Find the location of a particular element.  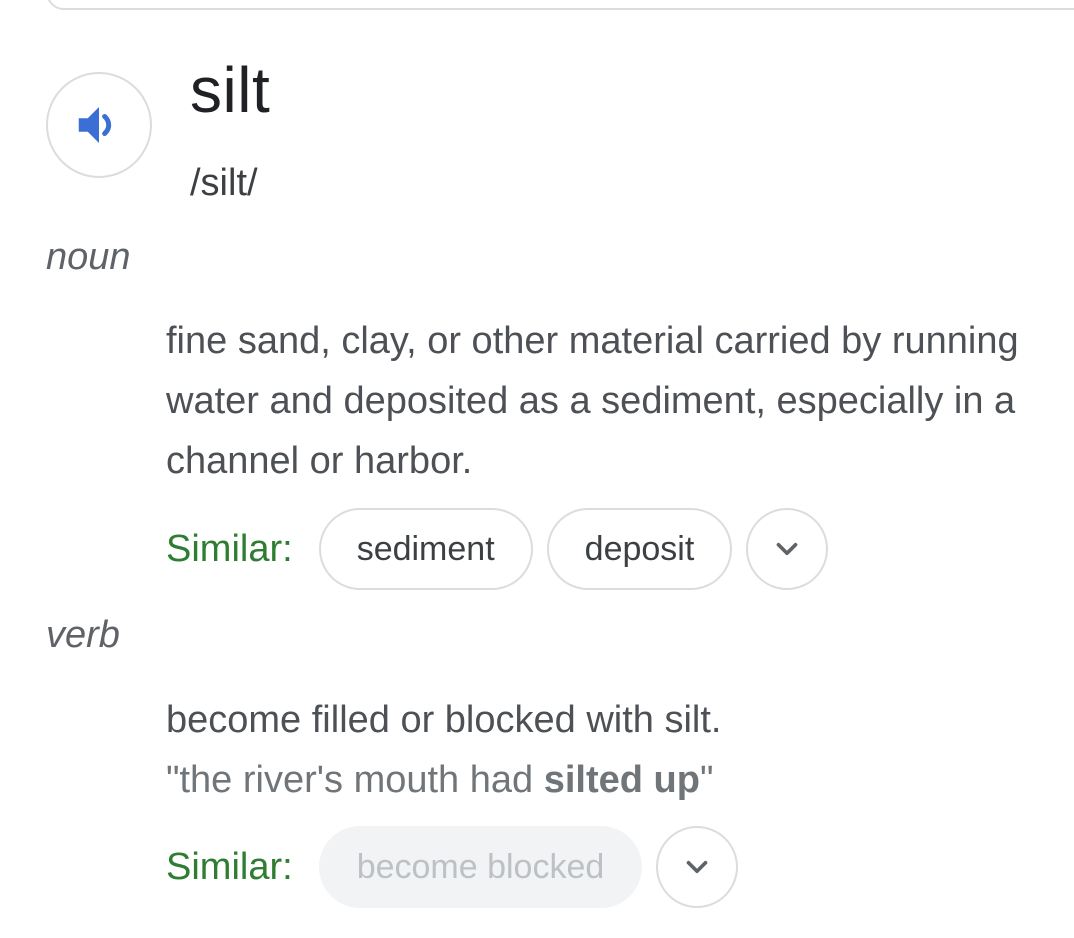

usage-example: "the river's mouth had silted up" is located at coordinates (606, 780).